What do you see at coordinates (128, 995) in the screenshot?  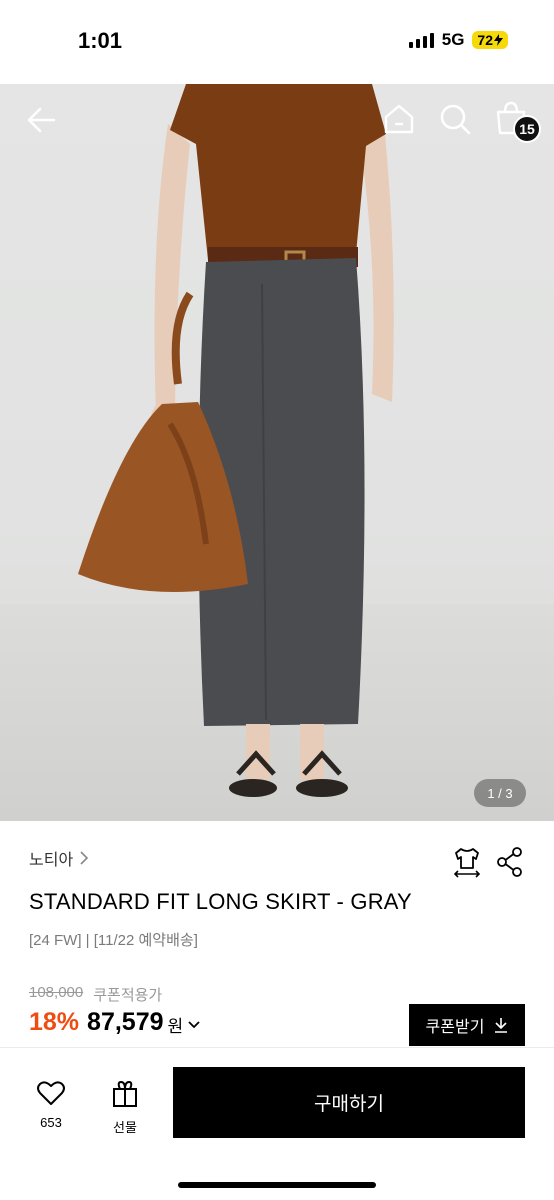 I see `coupon-price-label: 쿠폰적용가` at bounding box center [128, 995].